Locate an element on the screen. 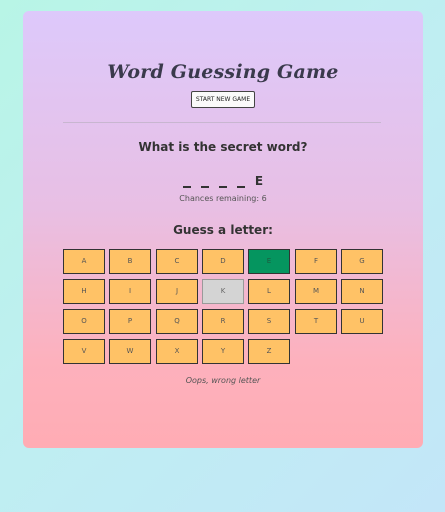  game-title: Word Guessing Game is located at coordinates (223, 72).